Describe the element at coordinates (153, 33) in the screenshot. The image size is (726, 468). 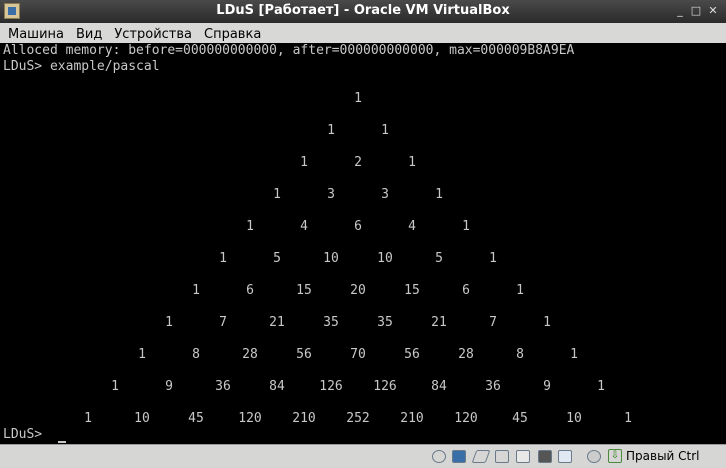
I see `menu-devices: Устройства` at that location.